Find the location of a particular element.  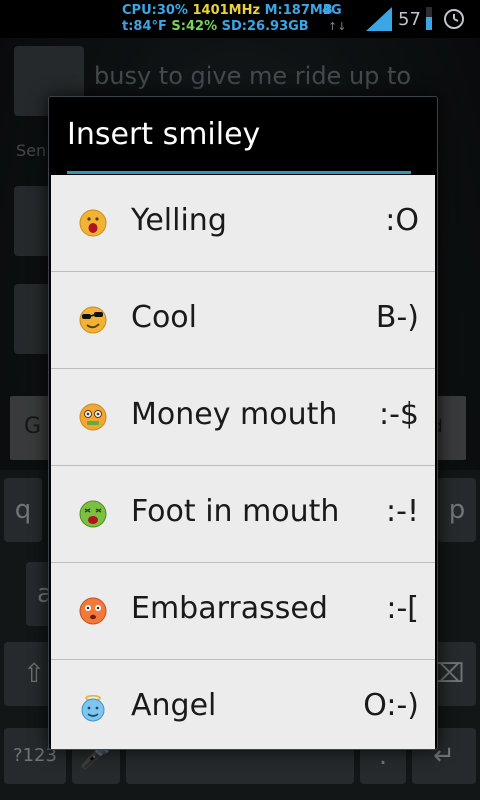

battery-level-fill is located at coordinates (429, 23).